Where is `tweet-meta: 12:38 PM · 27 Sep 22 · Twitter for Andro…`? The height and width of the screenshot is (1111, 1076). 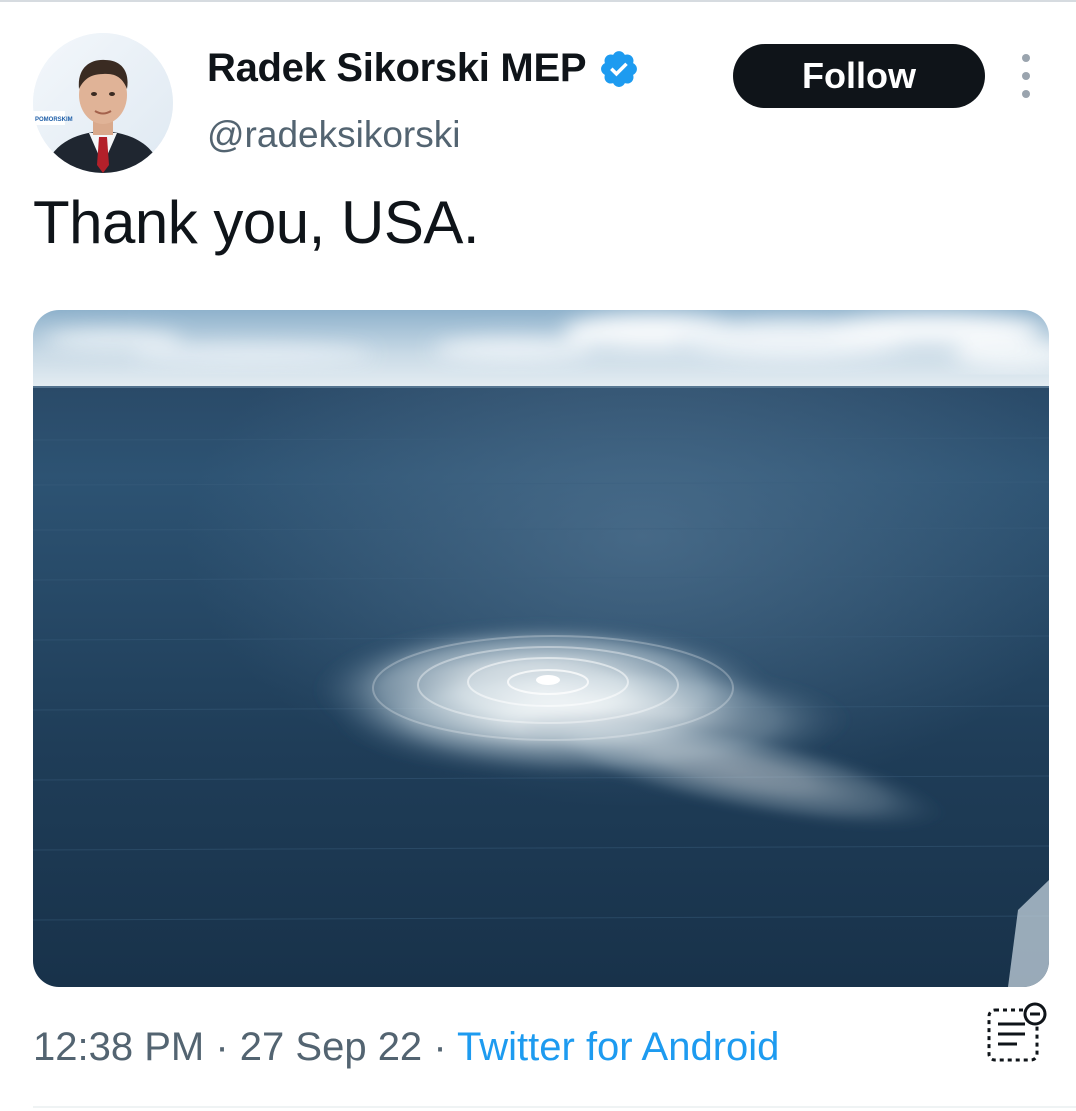
tweet-meta: 12:38 PM · 27 Sep 22 · Twitter for Andro… is located at coordinates (406, 1047).